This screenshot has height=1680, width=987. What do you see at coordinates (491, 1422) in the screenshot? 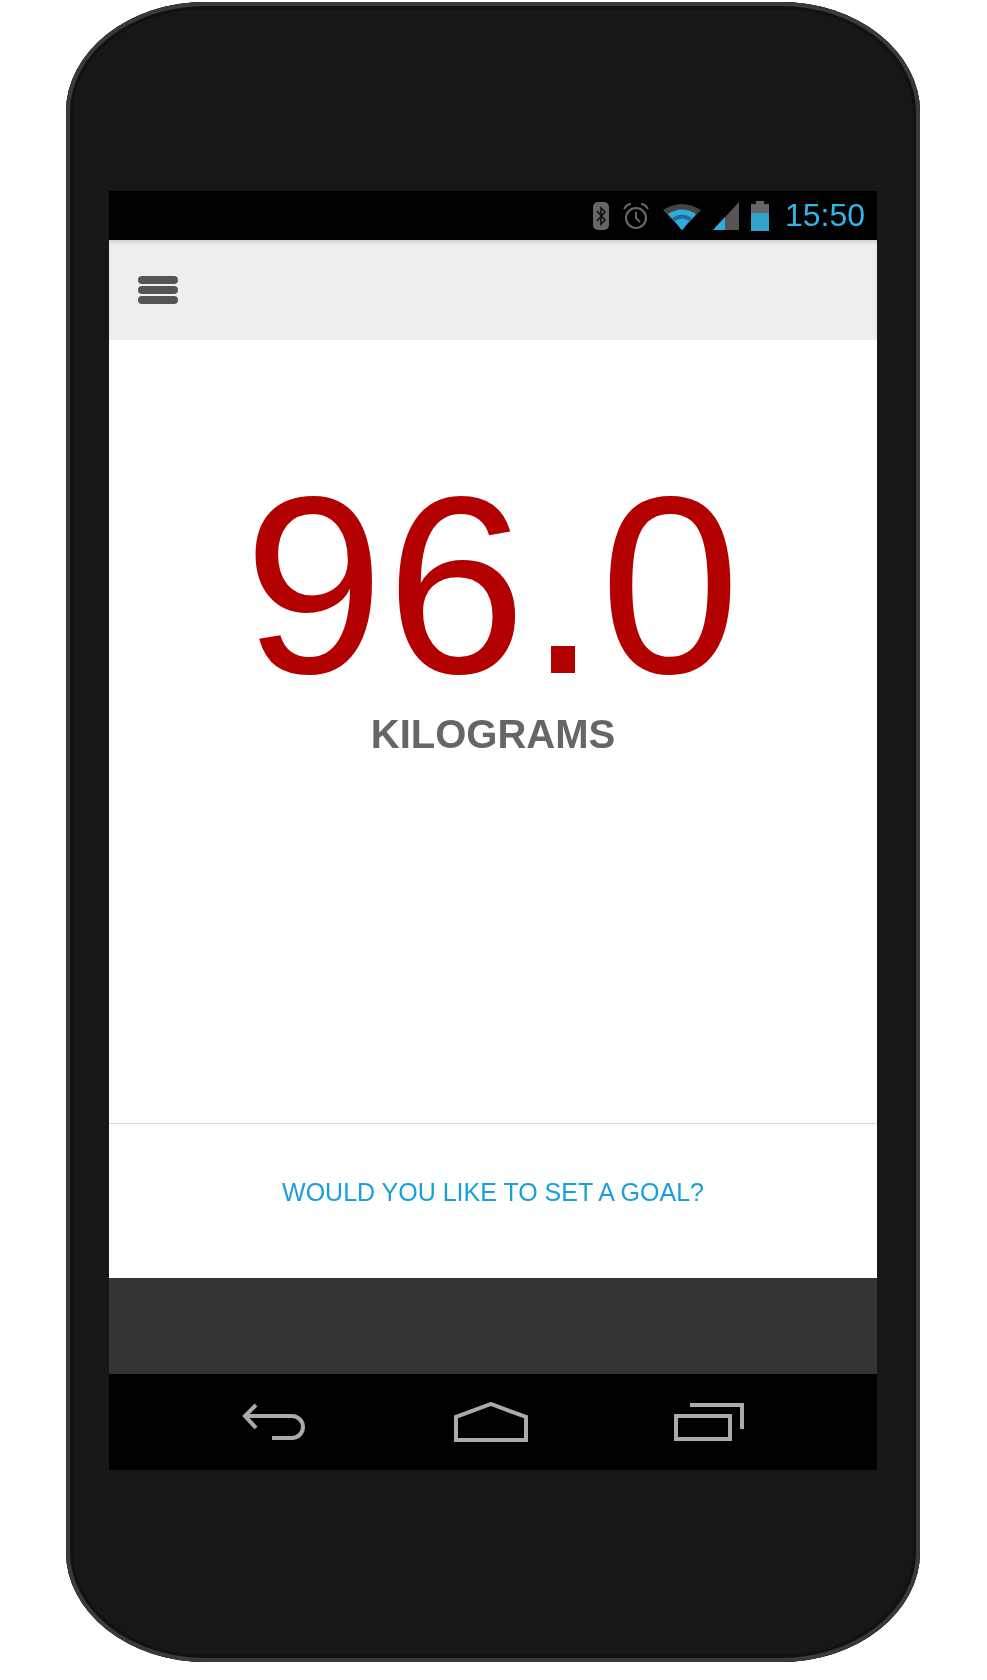
I see `home-icon` at bounding box center [491, 1422].